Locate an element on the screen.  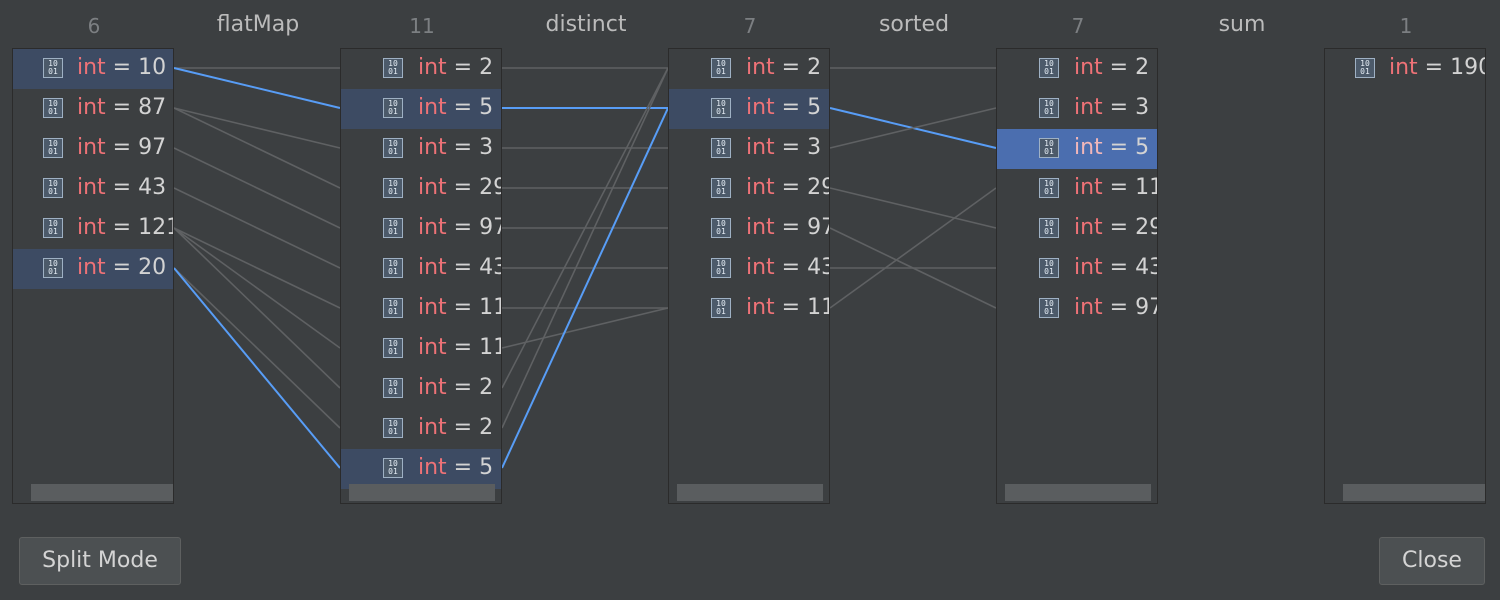
value-label: int = 190 is located at coordinates (1437, 68).